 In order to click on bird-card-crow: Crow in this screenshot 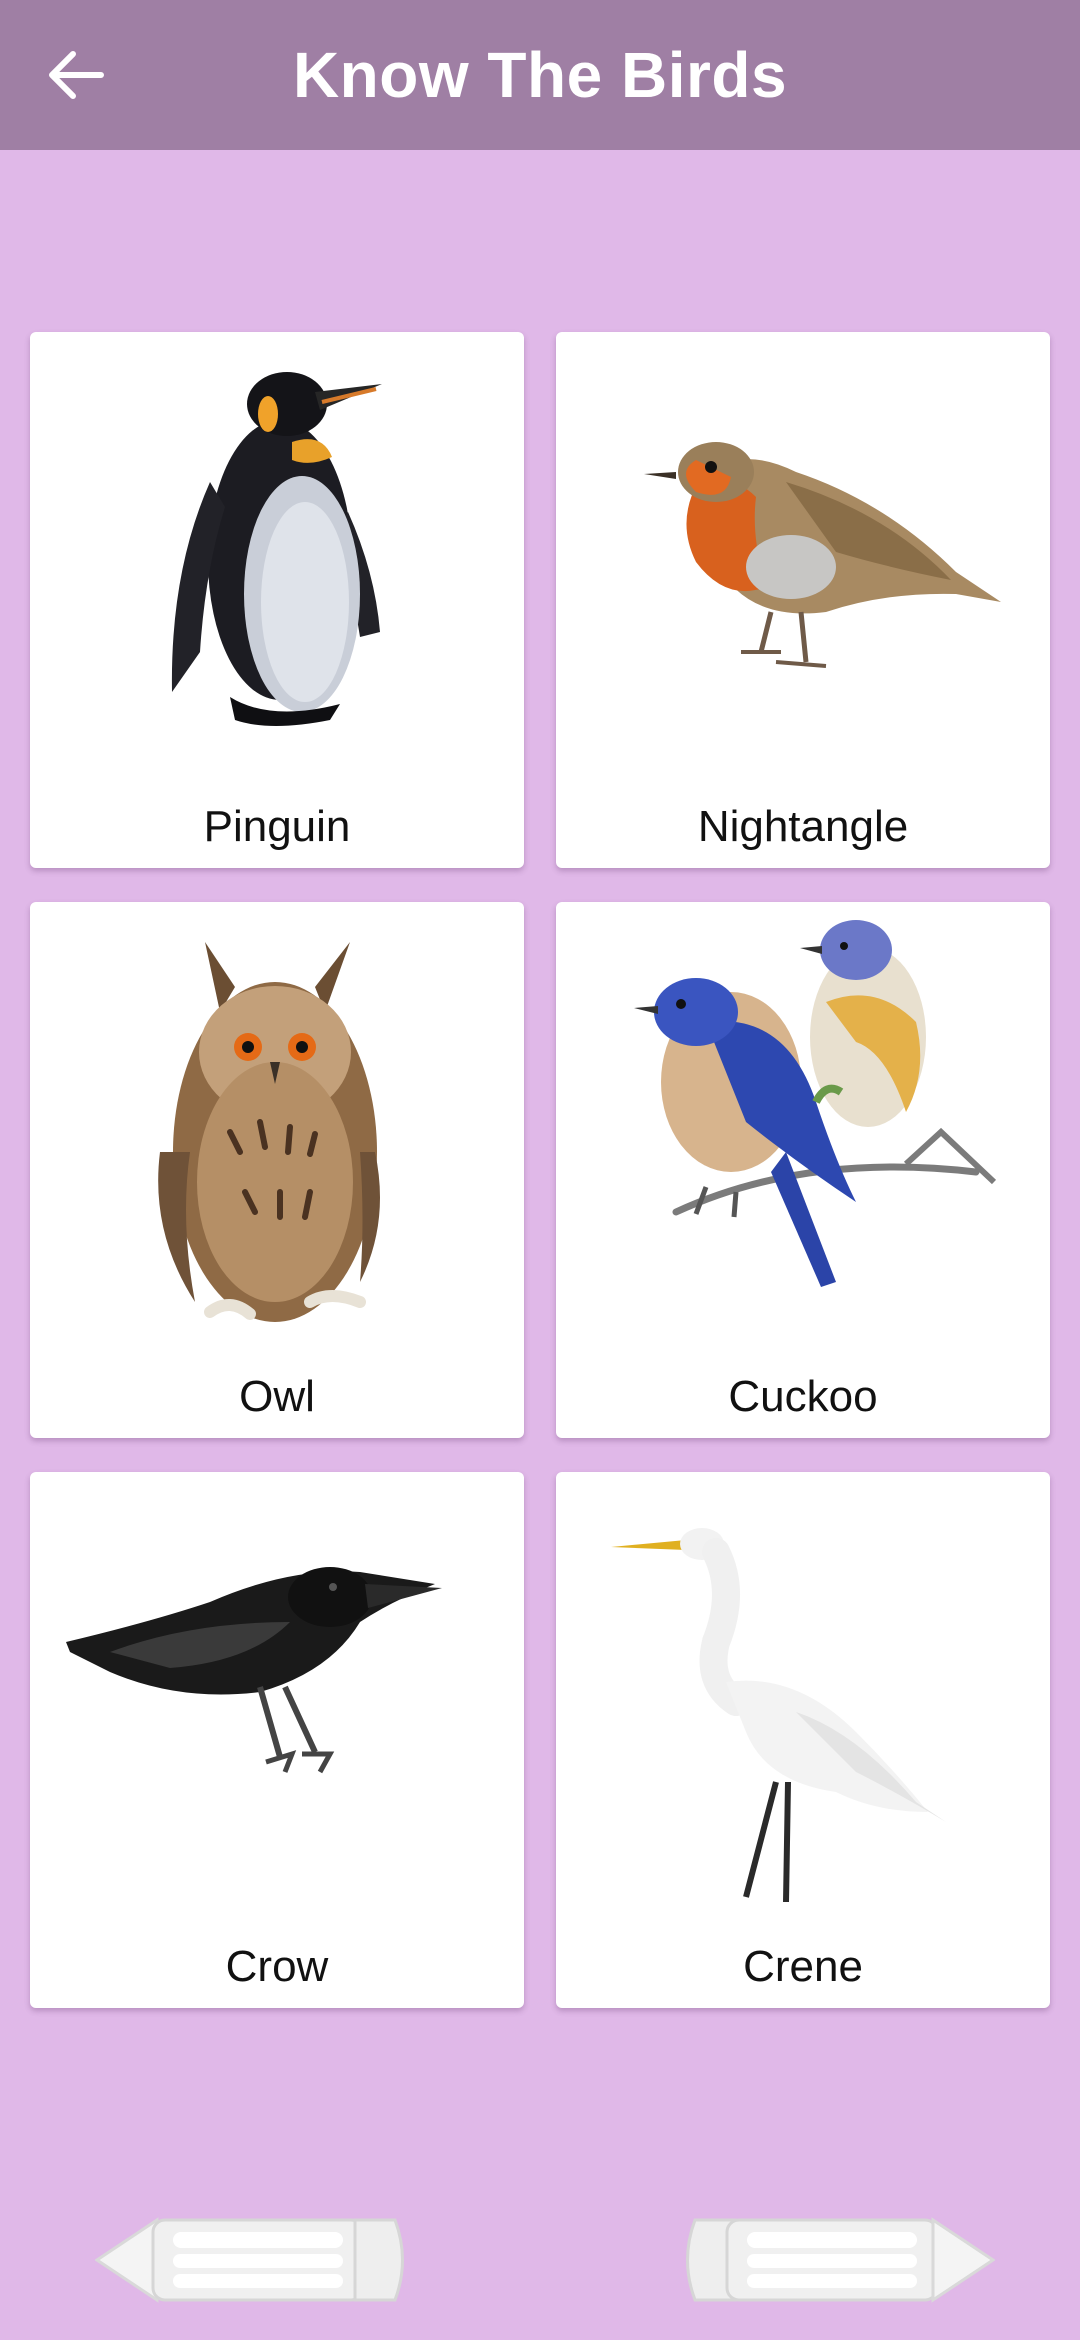, I will do `click(277, 1740)`.